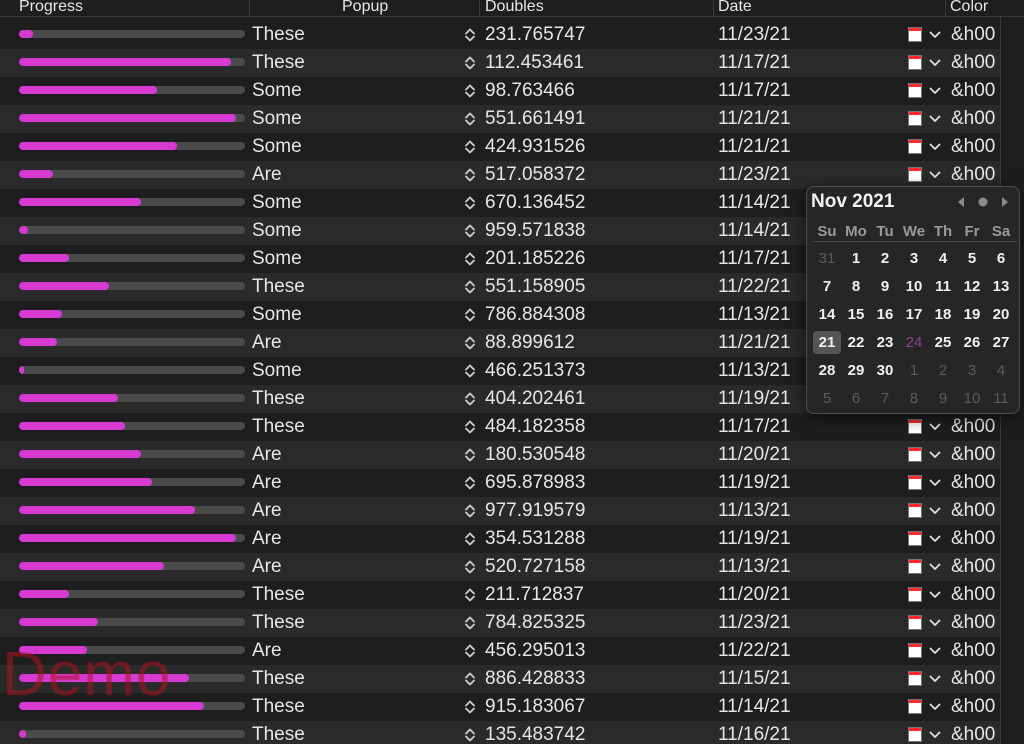  What do you see at coordinates (535, 259) in the screenshot?
I see `double-value: 201.185226` at bounding box center [535, 259].